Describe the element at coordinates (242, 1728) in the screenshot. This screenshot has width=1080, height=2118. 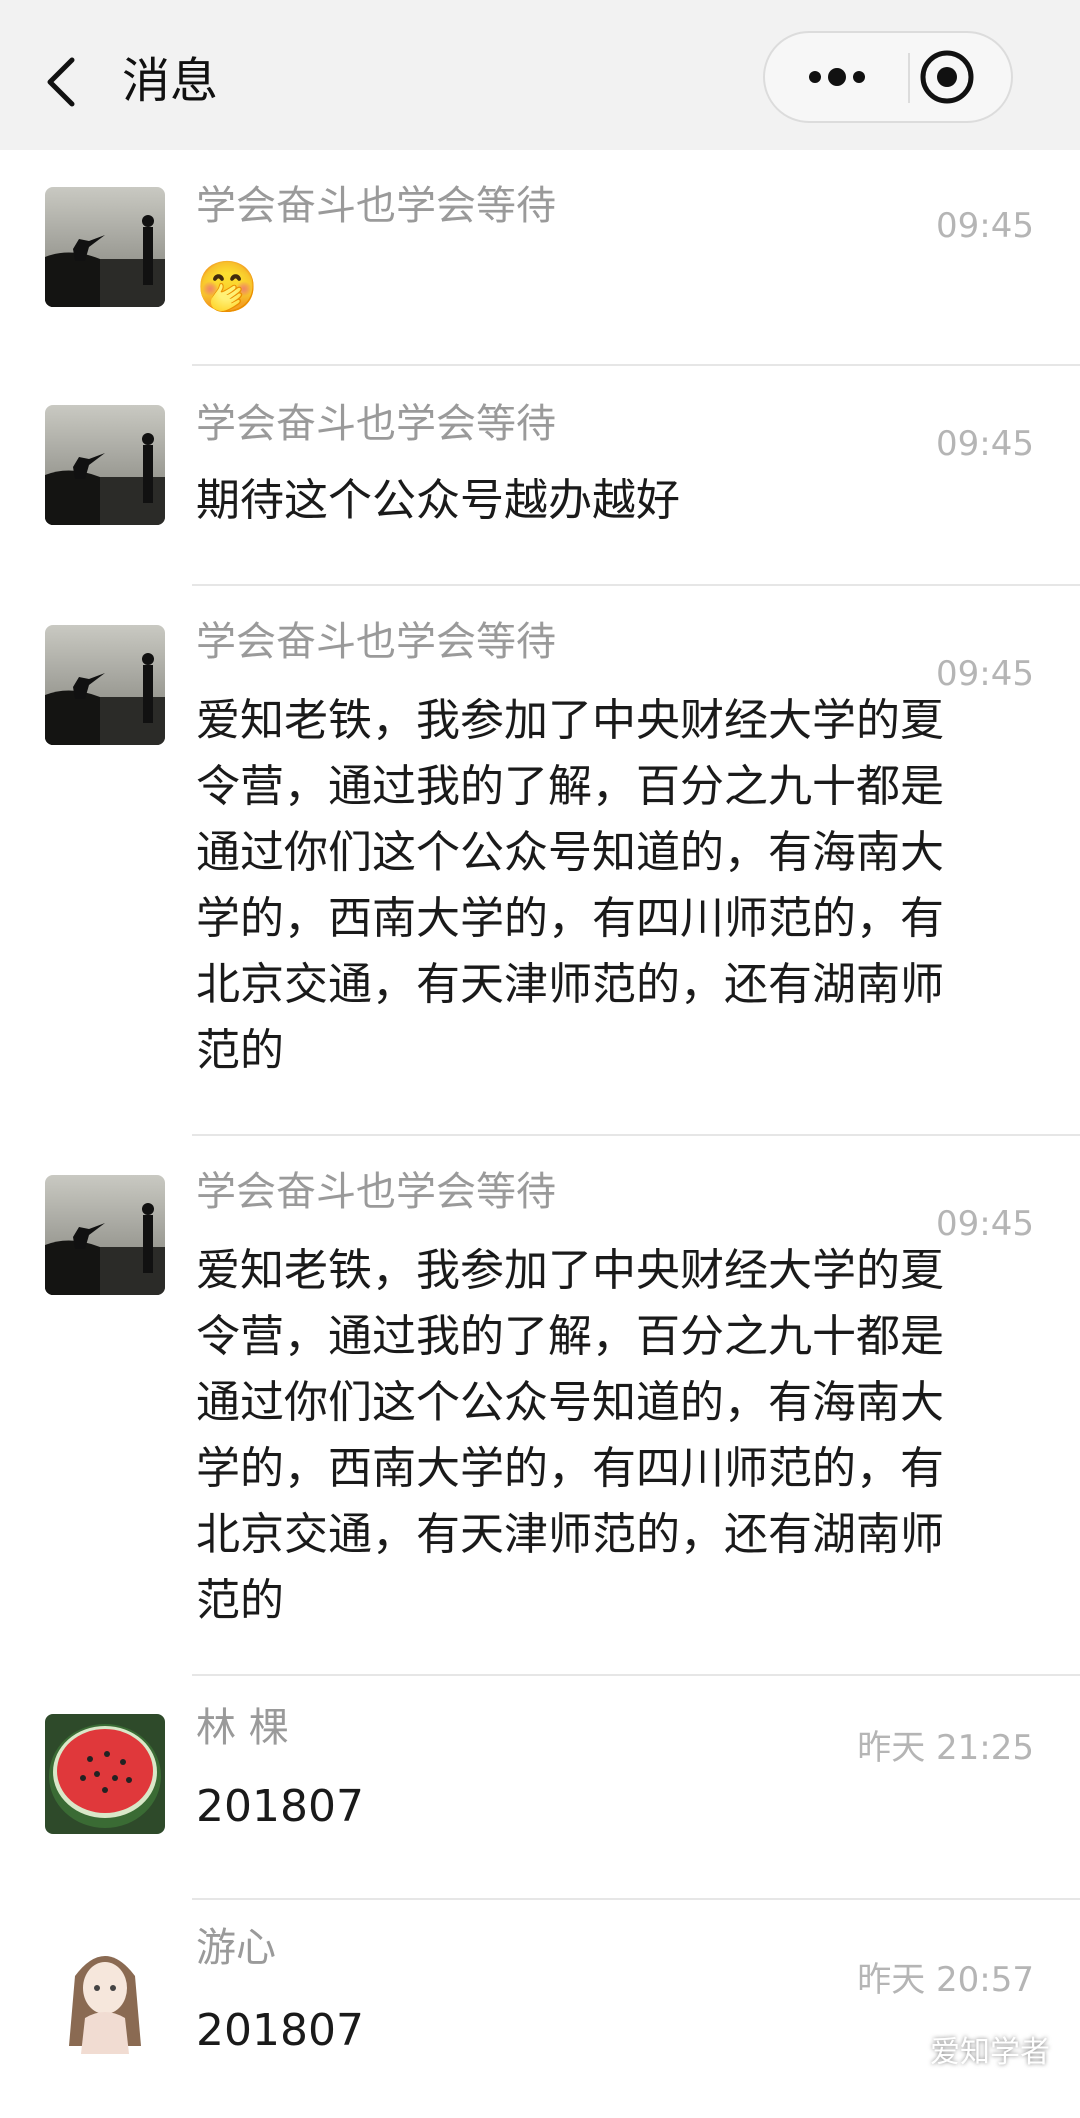
I see `sender-name: 林 棵` at that location.